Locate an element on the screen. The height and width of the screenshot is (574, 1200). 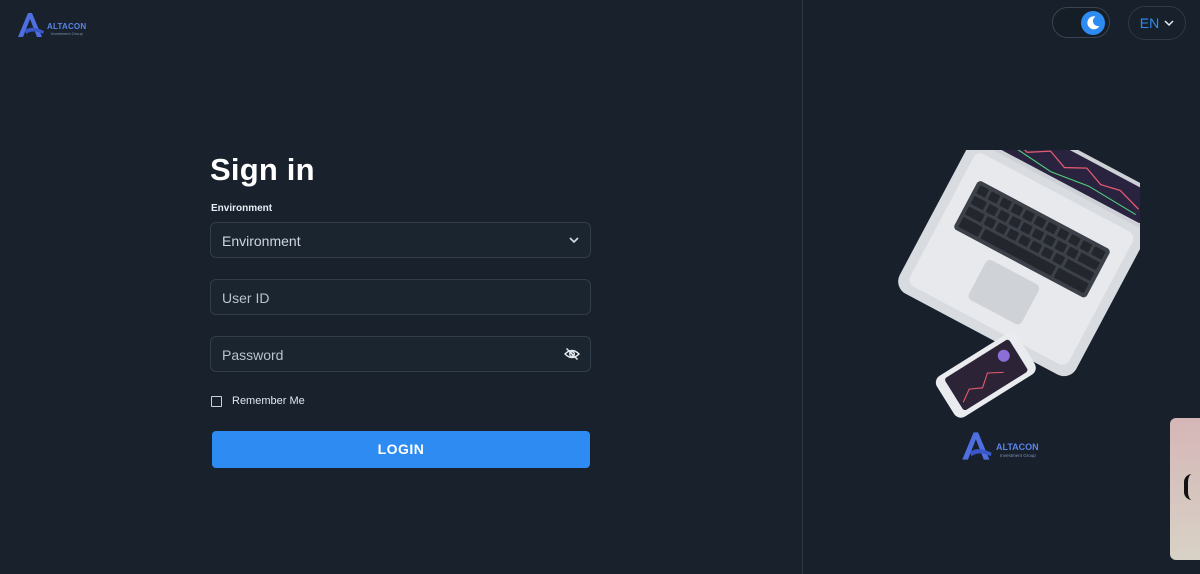
theme-toggle is located at coordinates (1081, 22).